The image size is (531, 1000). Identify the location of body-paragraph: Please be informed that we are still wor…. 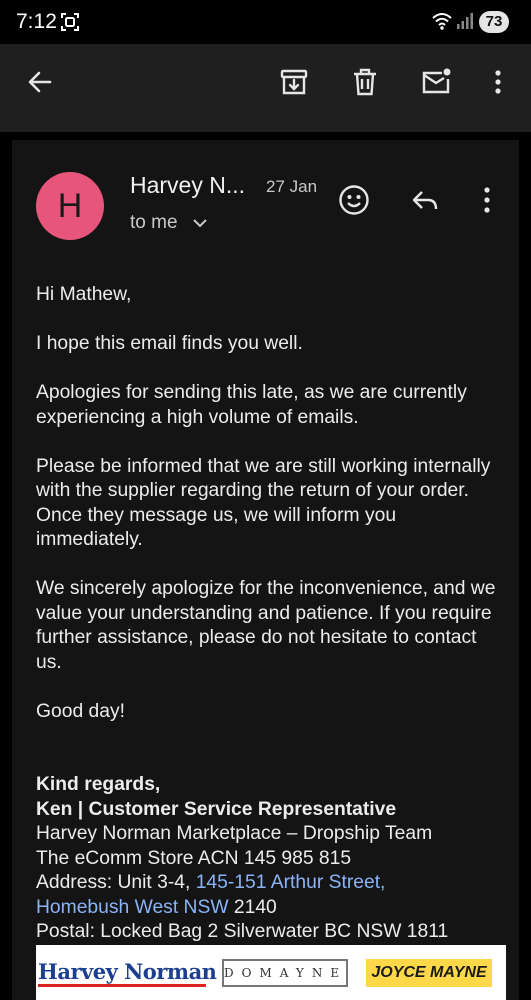
(263, 503).